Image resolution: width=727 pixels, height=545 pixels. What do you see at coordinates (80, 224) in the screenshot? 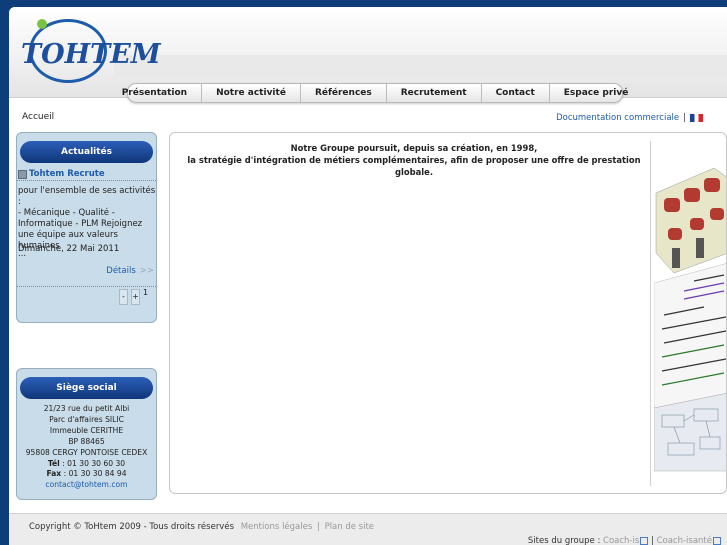
I see `news-line: Informatique - PLM Rejoignez` at bounding box center [80, 224].